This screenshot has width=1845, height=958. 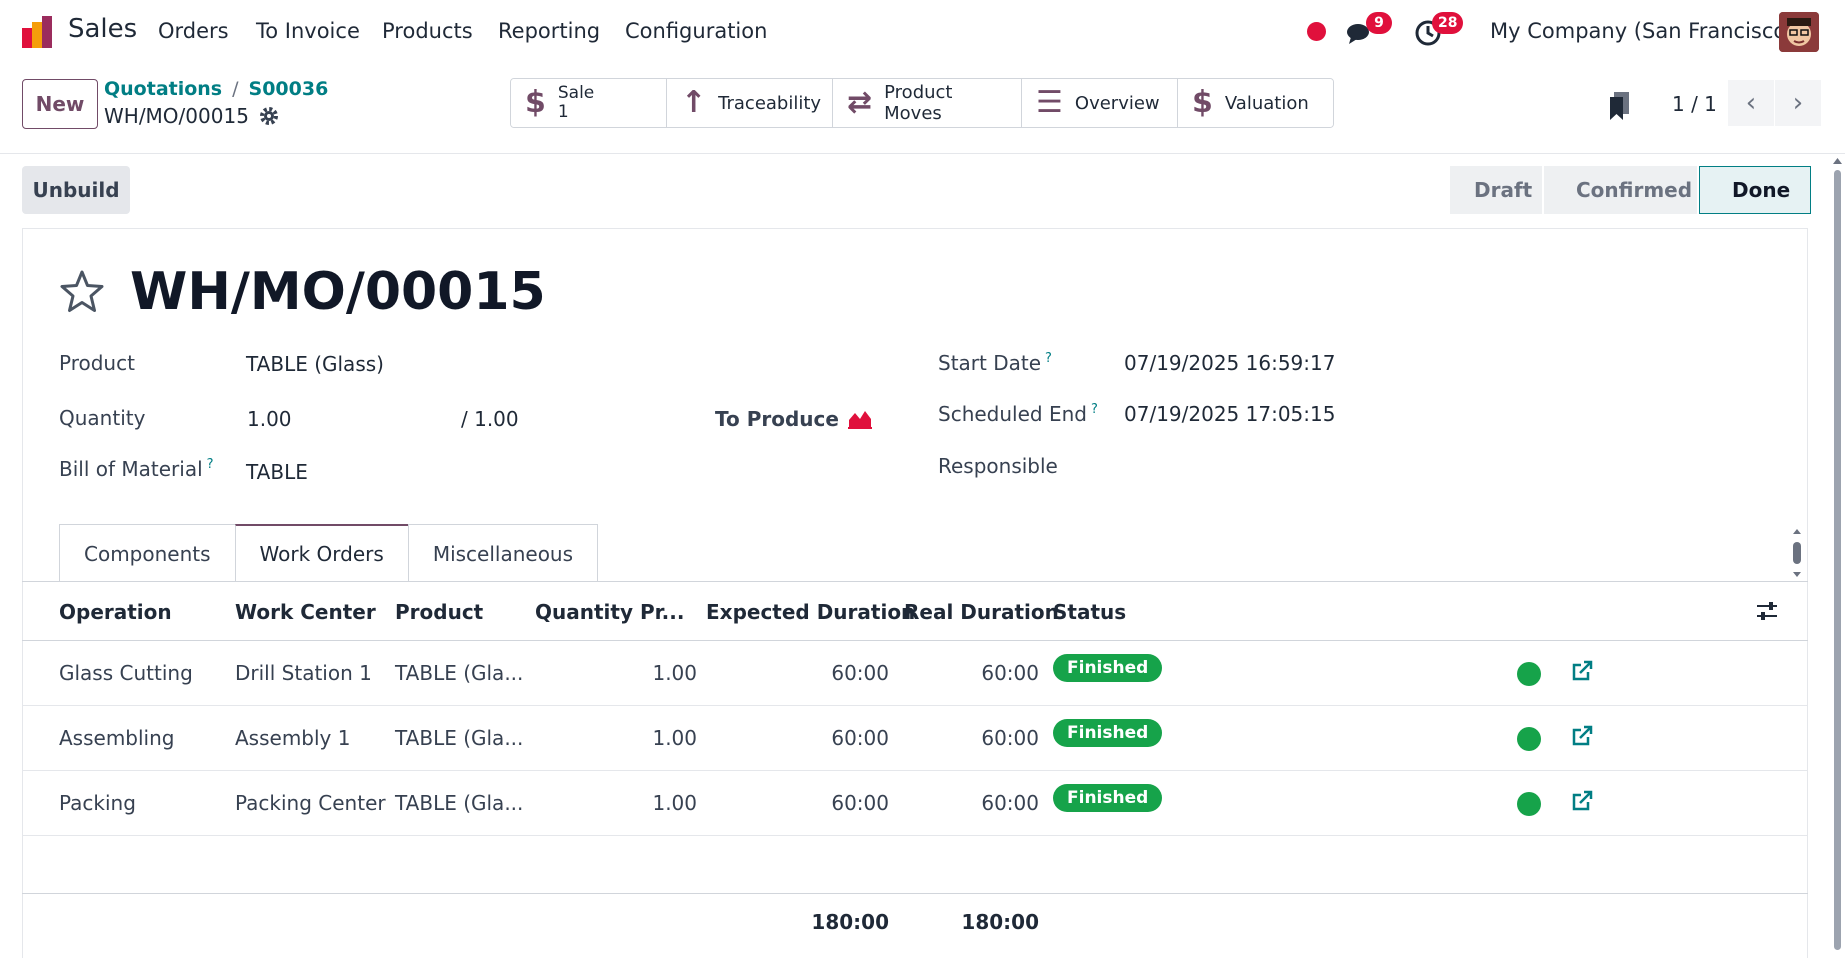 What do you see at coordinates (1620, 190) in the screenshot?
I see `stage-confirmed: Confirmed` at bounding box center [1620, 190].